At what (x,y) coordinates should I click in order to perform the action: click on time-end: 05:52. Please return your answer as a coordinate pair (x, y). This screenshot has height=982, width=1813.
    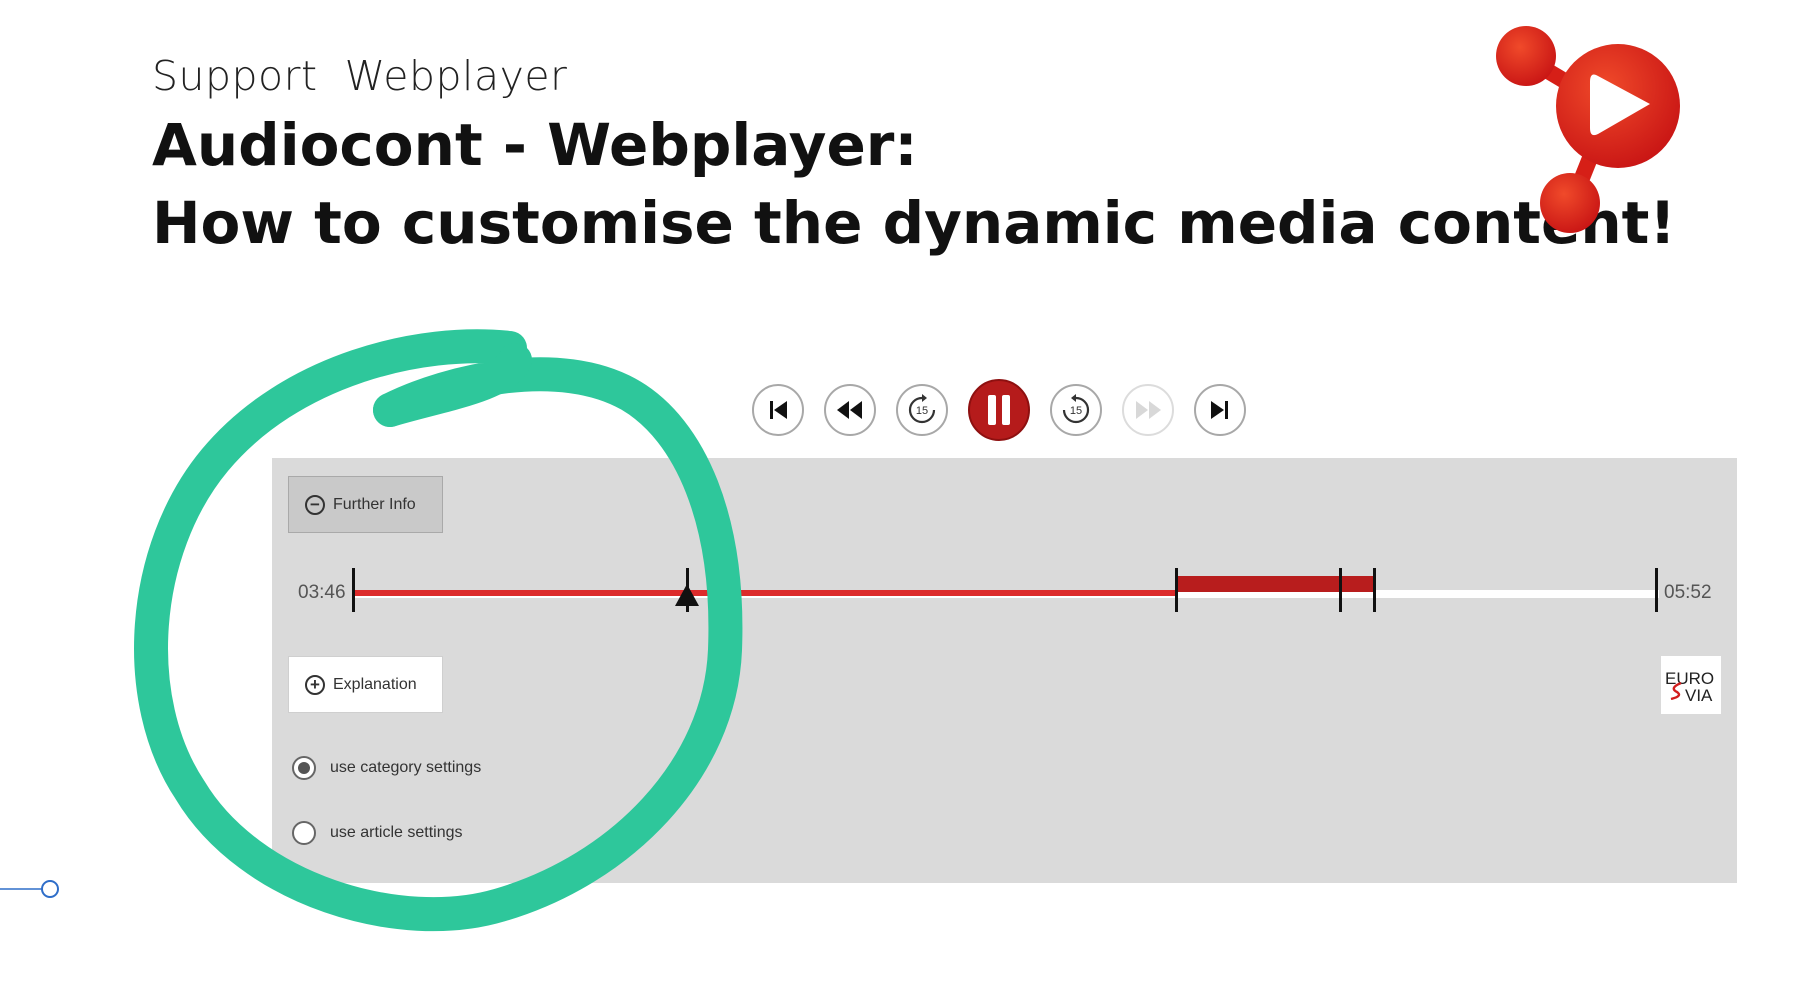
    Looking at the image, I should click on (1688, 592).